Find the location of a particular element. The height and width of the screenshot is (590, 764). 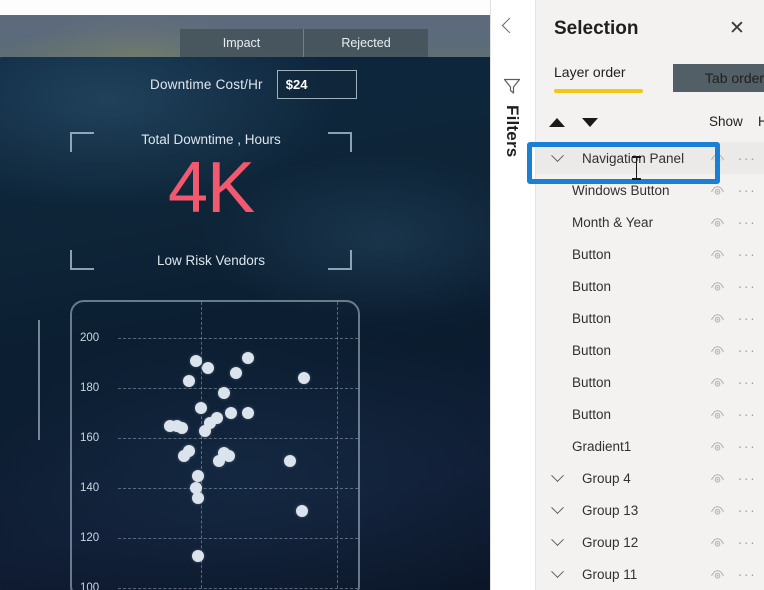

arrow-up-icon is located at coordinates (557, 122).